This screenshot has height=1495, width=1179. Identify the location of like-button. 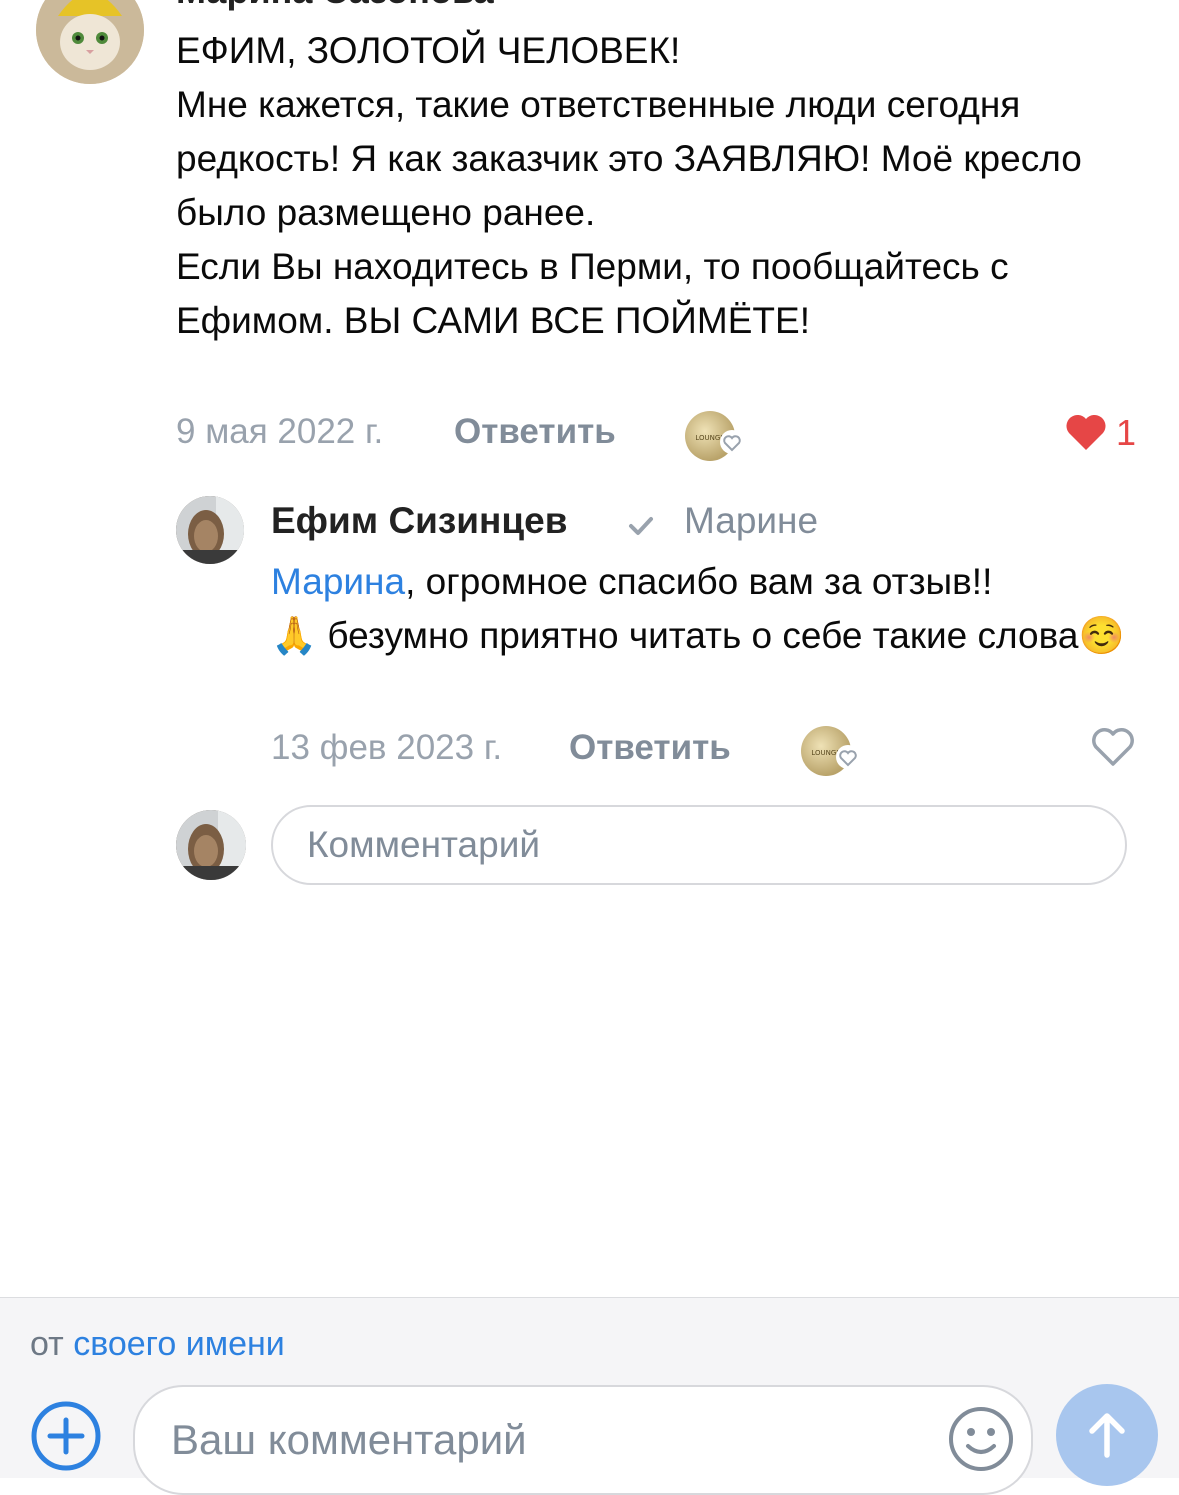
(1086, 434).